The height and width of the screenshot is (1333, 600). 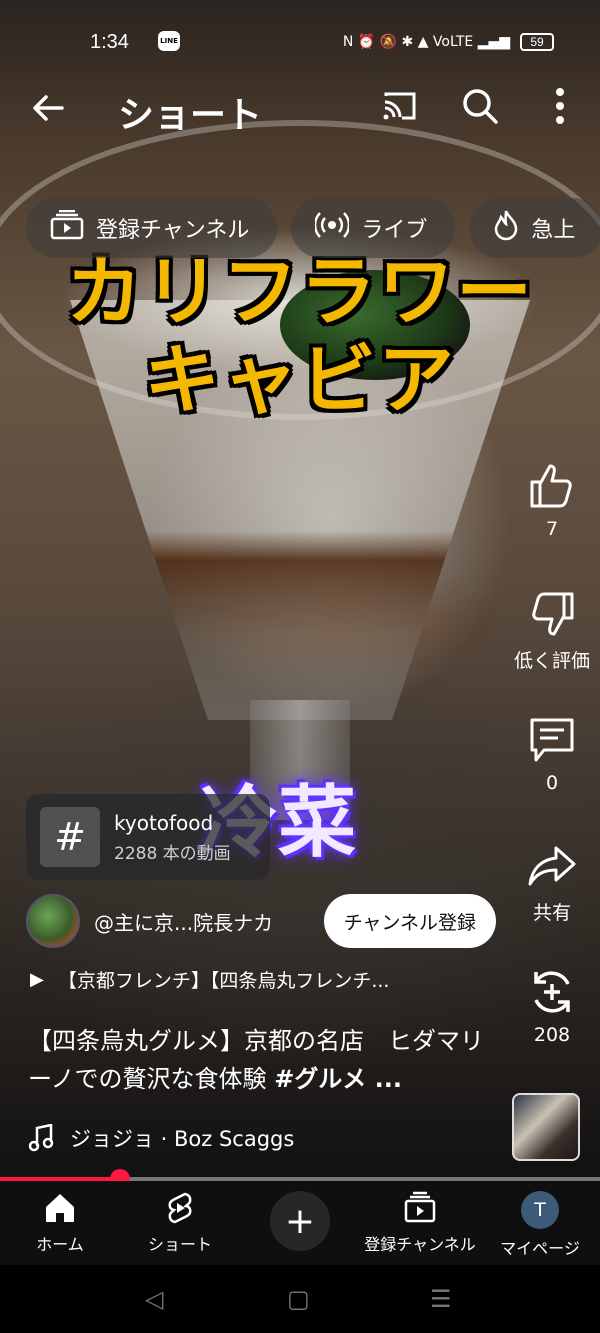 I want to click on comment-button: 0, so click(x=552, y=755).